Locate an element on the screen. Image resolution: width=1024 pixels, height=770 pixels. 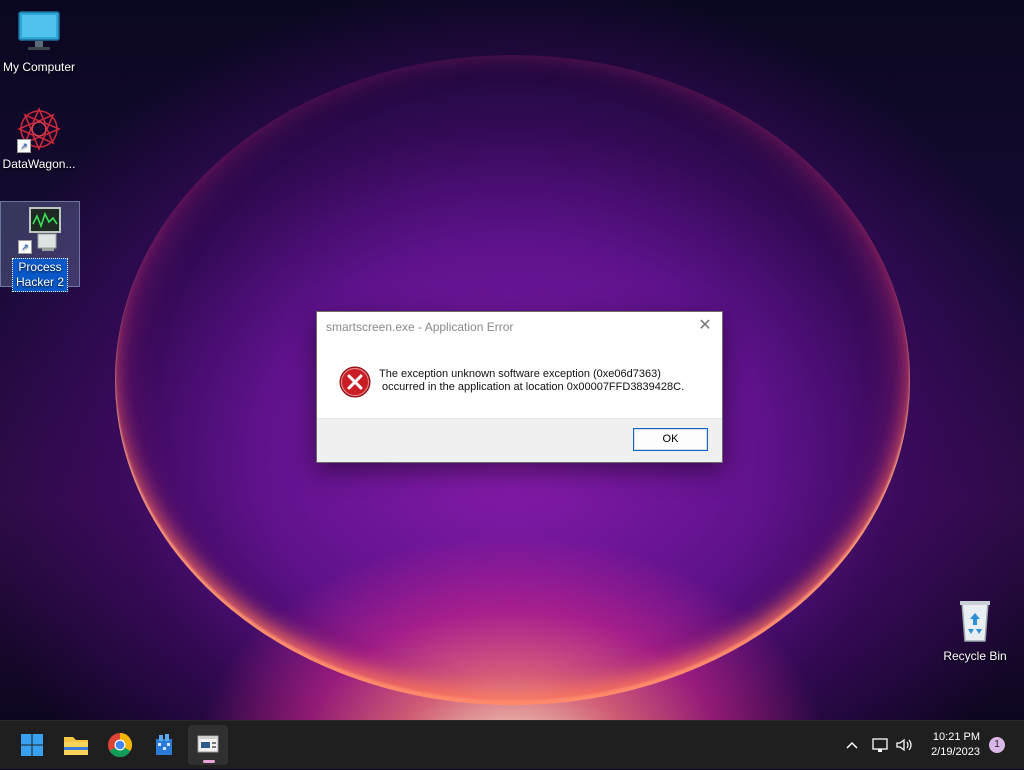
desktop-icon-label: Process Hacker 2 is located at coordinates (40, 275).